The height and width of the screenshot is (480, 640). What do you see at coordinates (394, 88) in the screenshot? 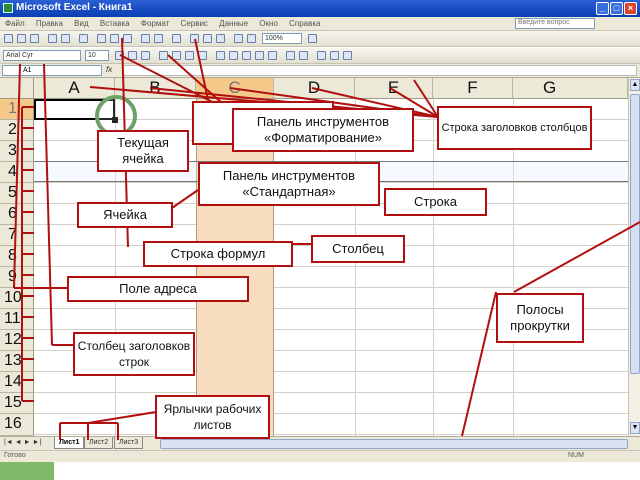
I see `column-header-e: E` at bounding box center [394, 88].